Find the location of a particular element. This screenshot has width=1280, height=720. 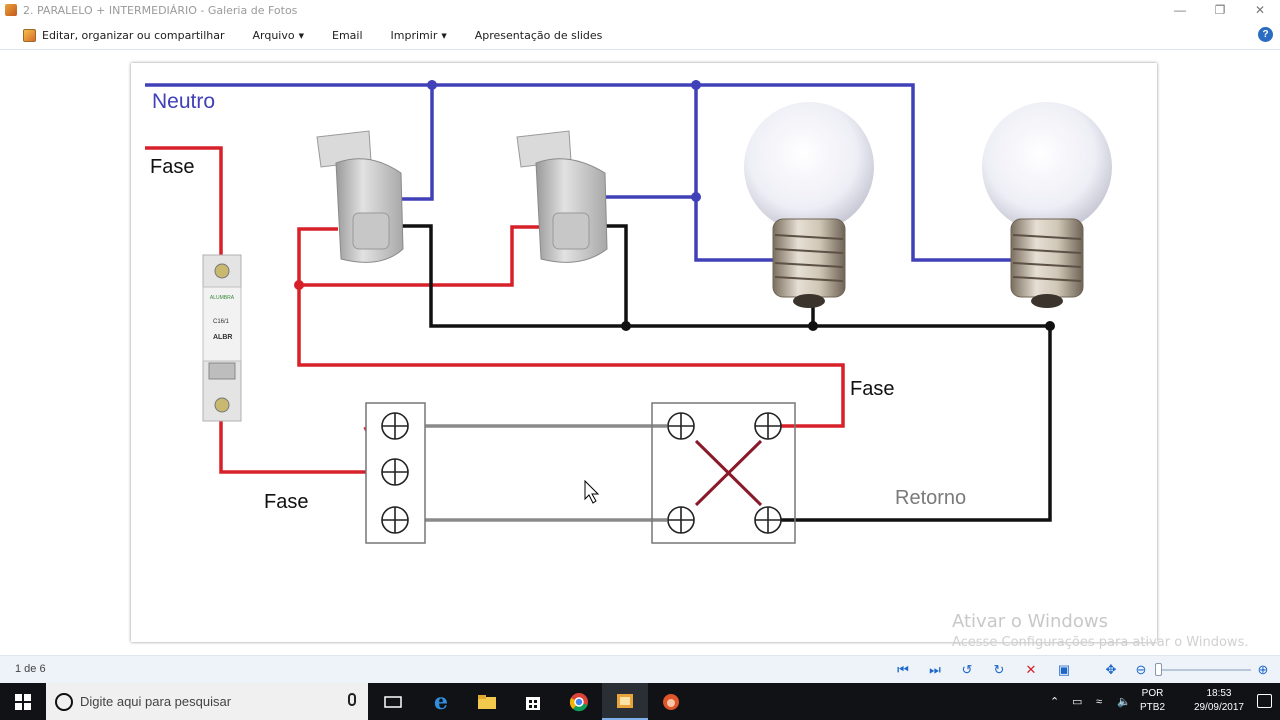

taskbar-store is located at coordinates (533, 701).